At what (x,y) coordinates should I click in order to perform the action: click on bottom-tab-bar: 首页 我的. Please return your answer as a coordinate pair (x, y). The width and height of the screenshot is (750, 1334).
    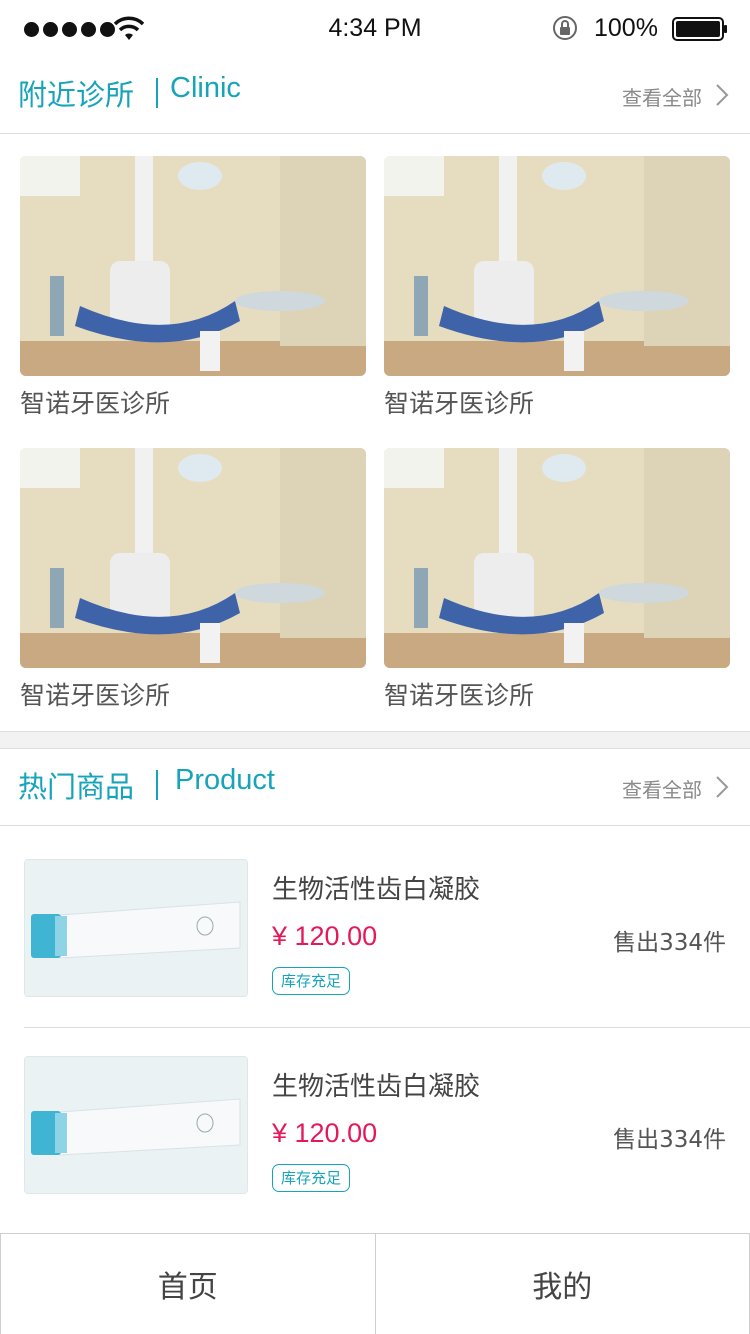
    Looking at the image, I should click on (375, 1283).